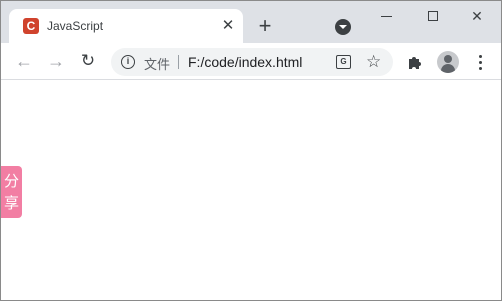 This screenshot has height=301, width=502. I want to click on address-bar: i 文件 F:/code/index.html G ☆, so click(252, 62).